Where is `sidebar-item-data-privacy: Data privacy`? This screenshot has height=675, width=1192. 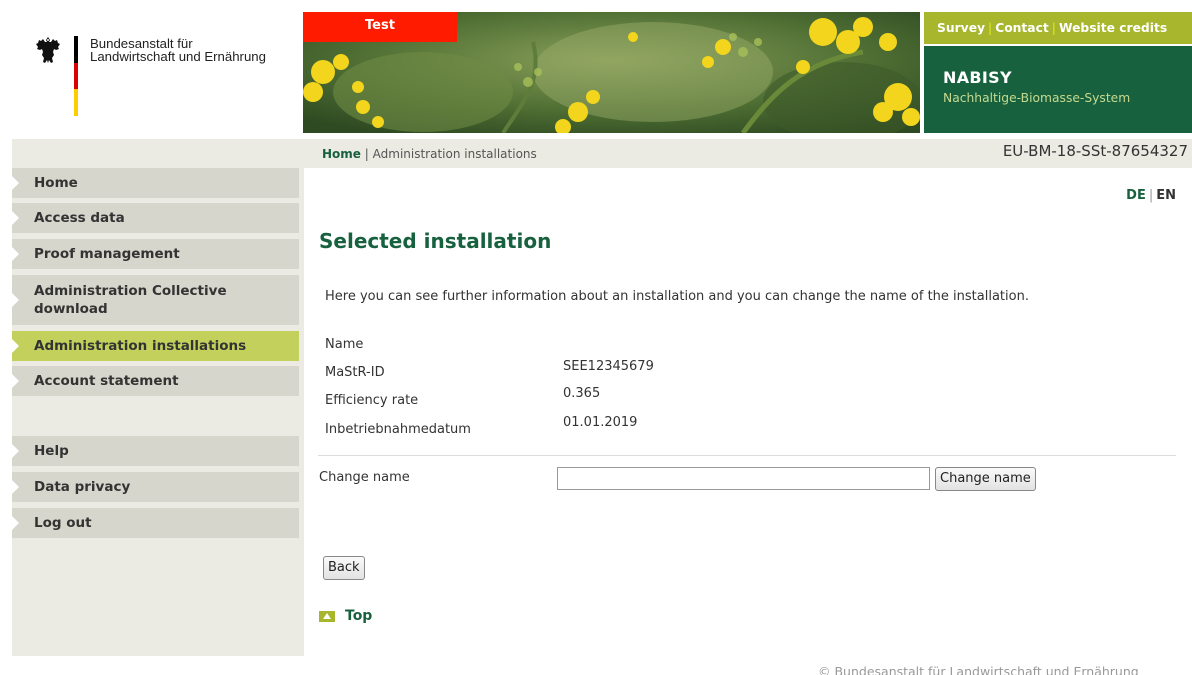
sidebar-item-data-privacy: Data privacy is located at coordinates (155, 487).